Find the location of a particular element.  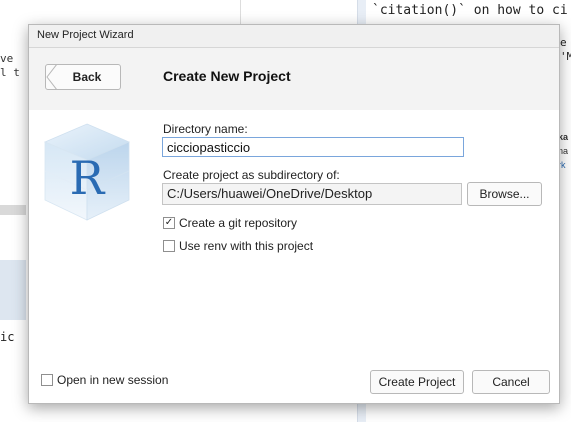

directory-name-input is located at coordinates (313, 147).